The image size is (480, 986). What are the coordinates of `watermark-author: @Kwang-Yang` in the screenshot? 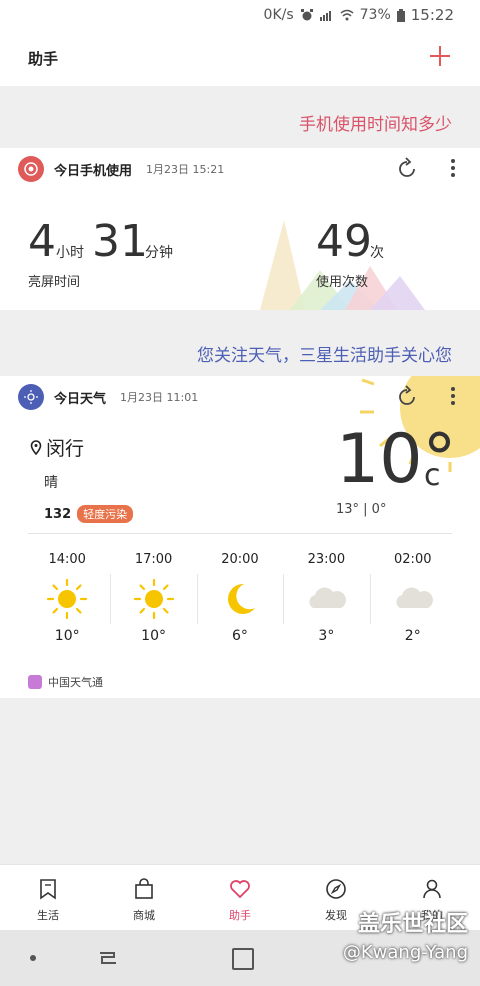 It's located at (405, 952).